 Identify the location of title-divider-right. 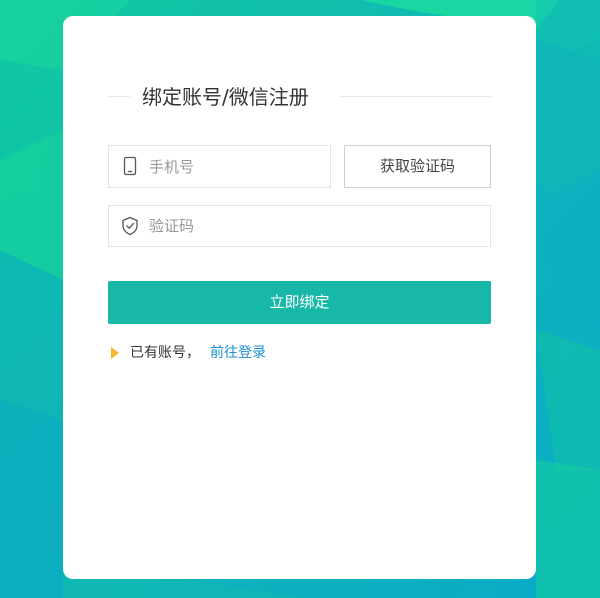
(415, 96).